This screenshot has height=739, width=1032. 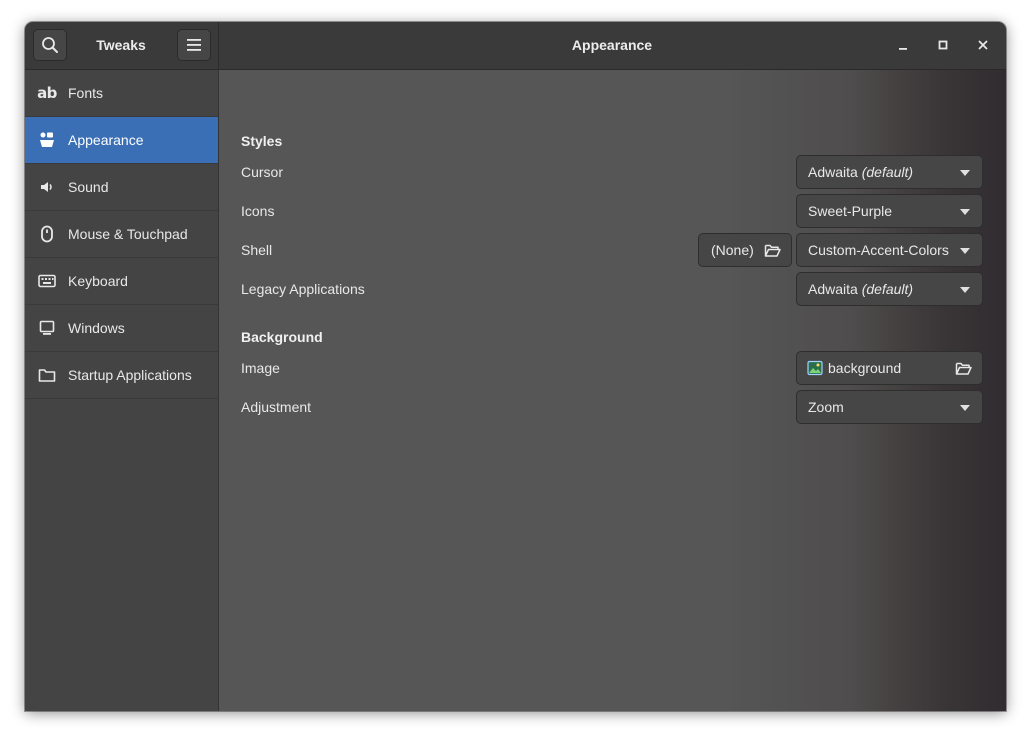 I want to click on cursor-value: Adwaita, so click(x=833, y=172).